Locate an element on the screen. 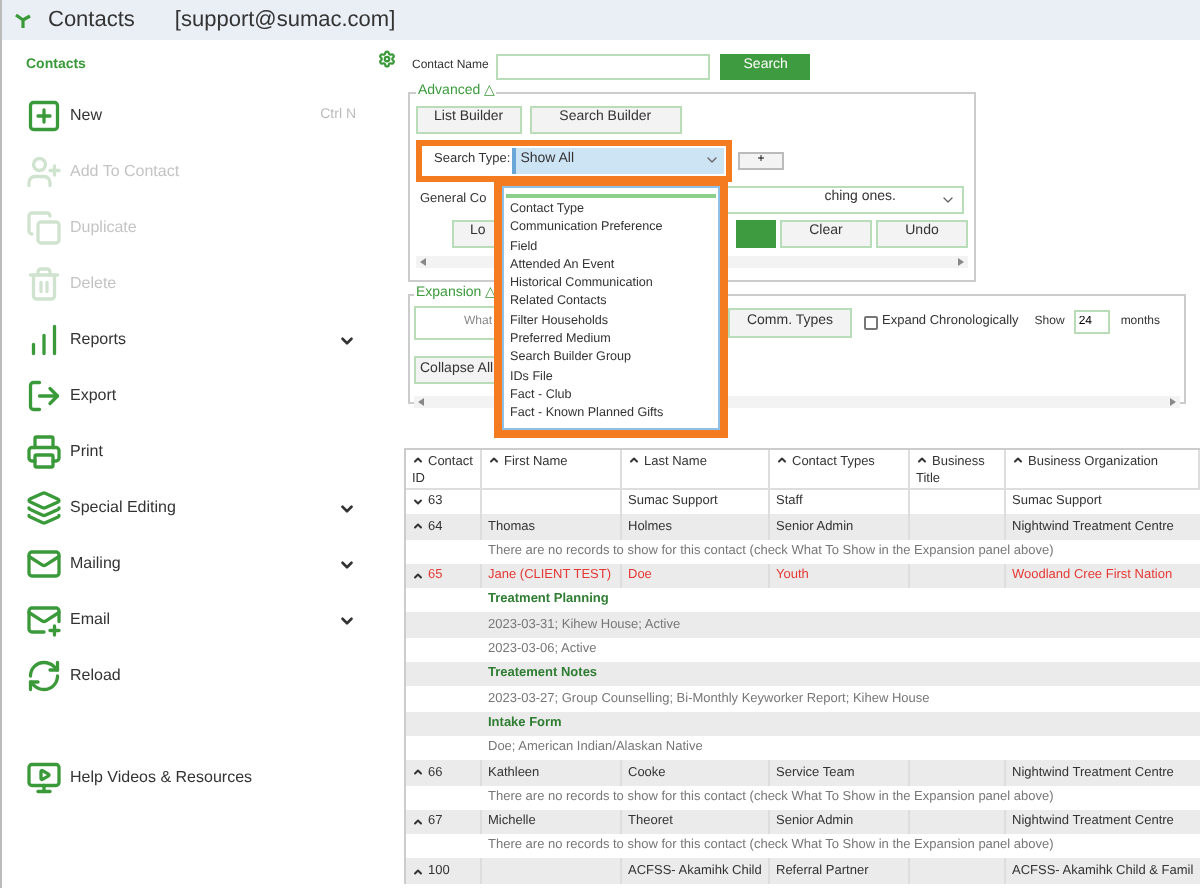 This screenshot has height=888, width=1200. envelope-icon is located at coordinates (44, 564).